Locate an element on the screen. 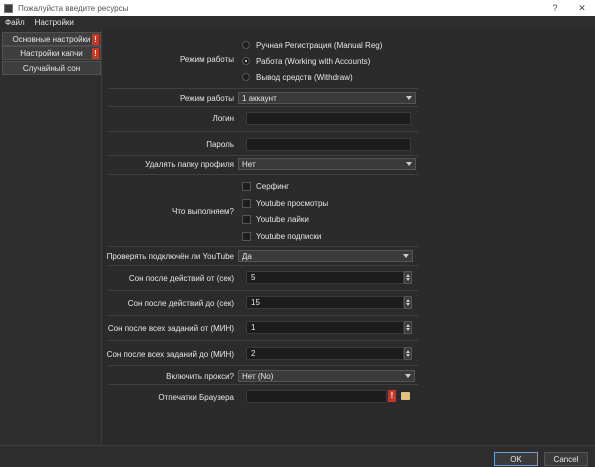 The width and height of the screenshot is (595, 467). sidebar-item-main-settings: Основные настройки ! is located at coordinates (51, 39).